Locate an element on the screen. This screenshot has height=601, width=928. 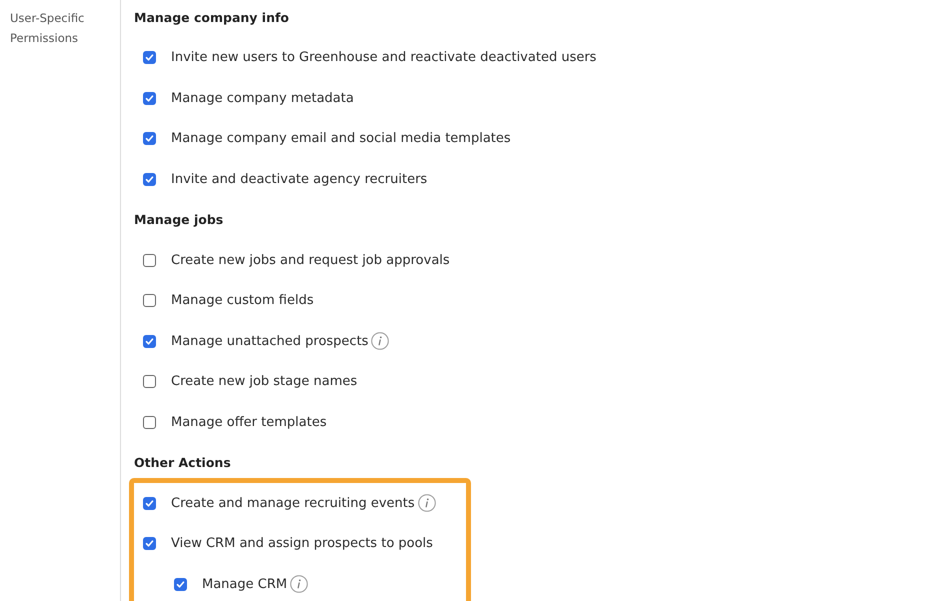
permission-label: Manage company metadata is located at coordinates (262, 98).